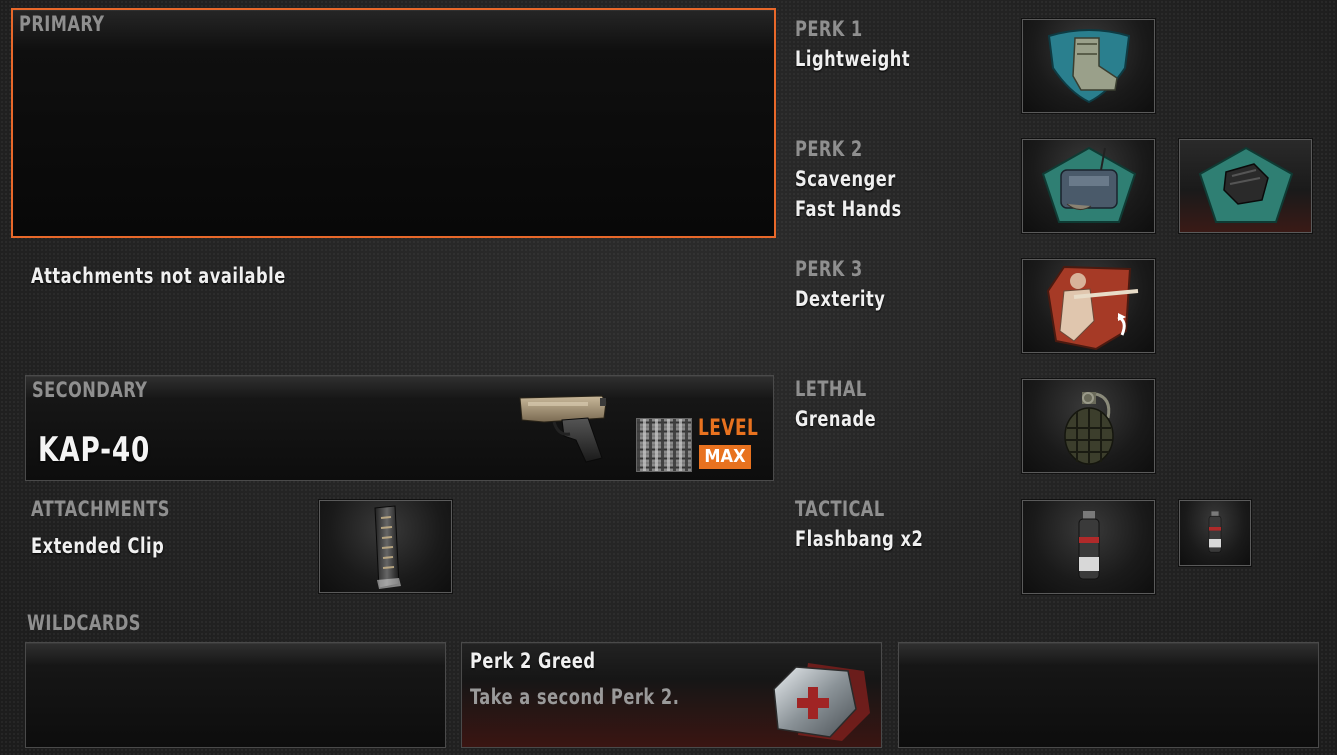 The width and height of the screenshot is (1337, 755). Describe the element at coordinates (664, 445) in the screenshot. I see `camo-swatch-icon` at that location.